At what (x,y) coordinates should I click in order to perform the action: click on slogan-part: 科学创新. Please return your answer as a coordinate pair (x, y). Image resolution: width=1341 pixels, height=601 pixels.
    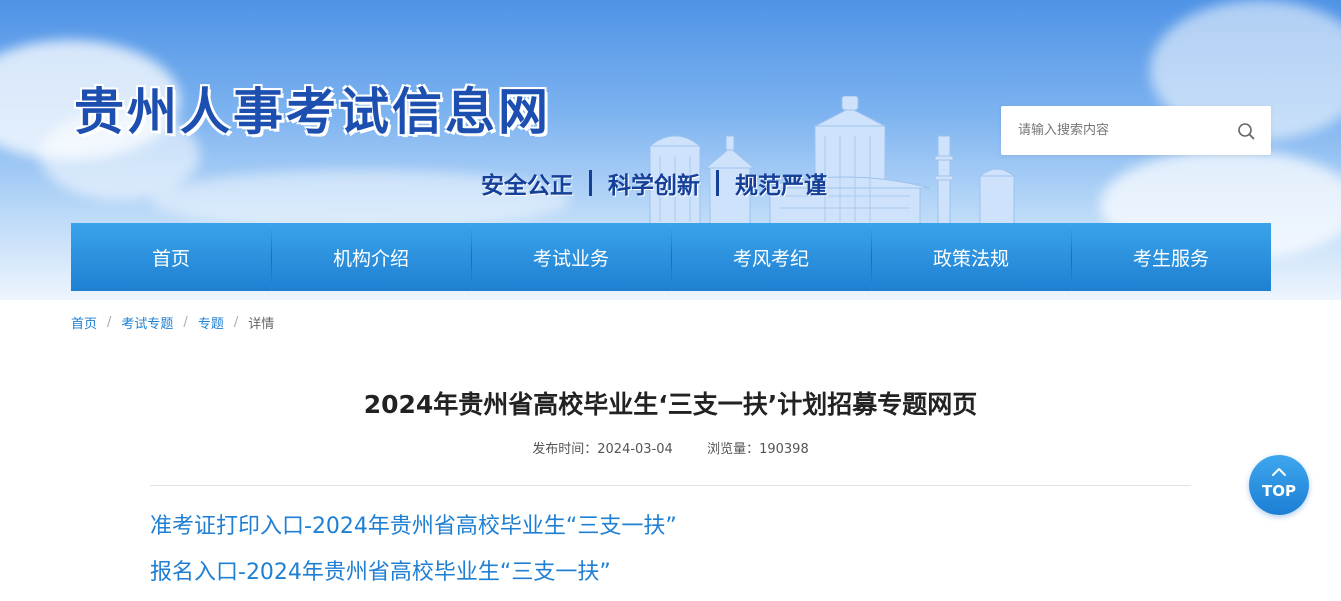
    Looking at the image, I should click on (654, 186).